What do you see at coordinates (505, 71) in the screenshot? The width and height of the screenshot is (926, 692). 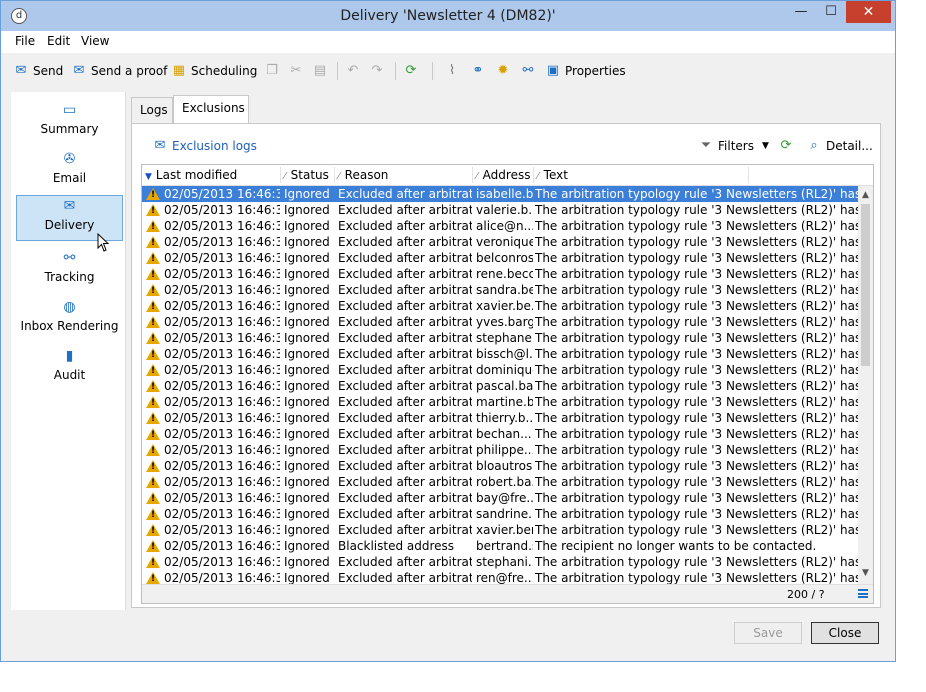 I see `gift-icon: ✹` at bounding box center [505, 71].